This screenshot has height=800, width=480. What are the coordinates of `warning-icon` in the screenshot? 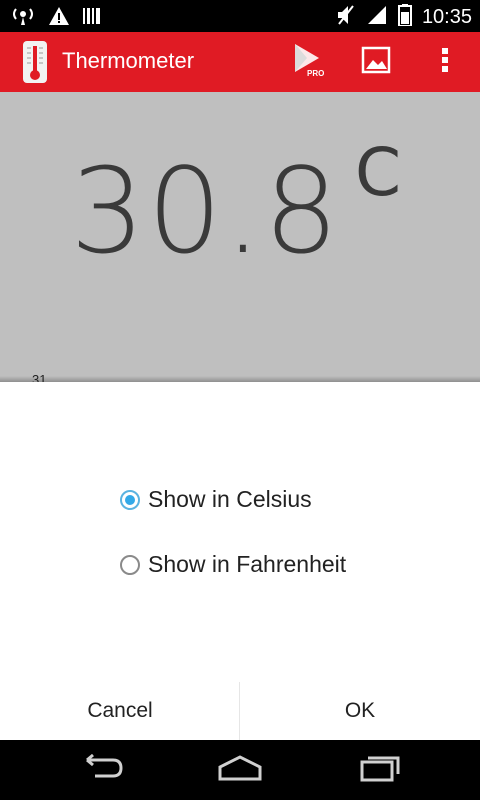 It's located at (59, 18).